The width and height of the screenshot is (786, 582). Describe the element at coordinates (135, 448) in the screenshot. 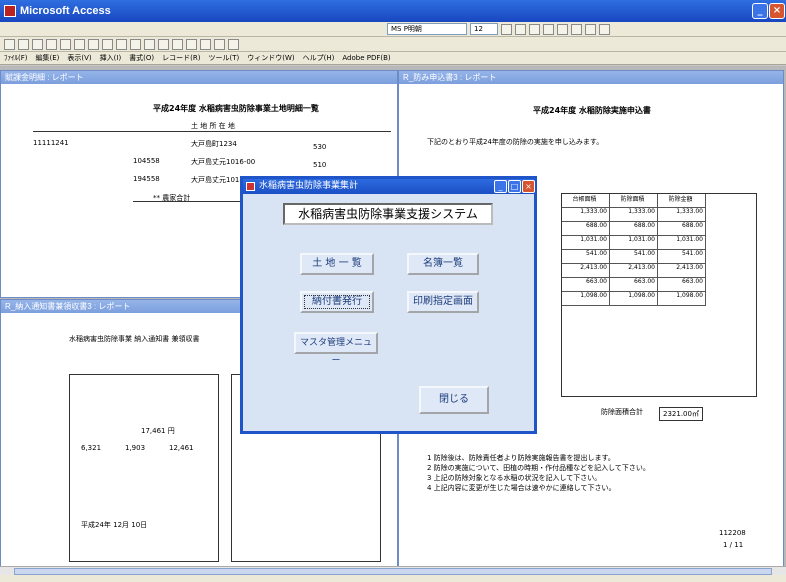

I see `amount-cell: 1,903` at that location.